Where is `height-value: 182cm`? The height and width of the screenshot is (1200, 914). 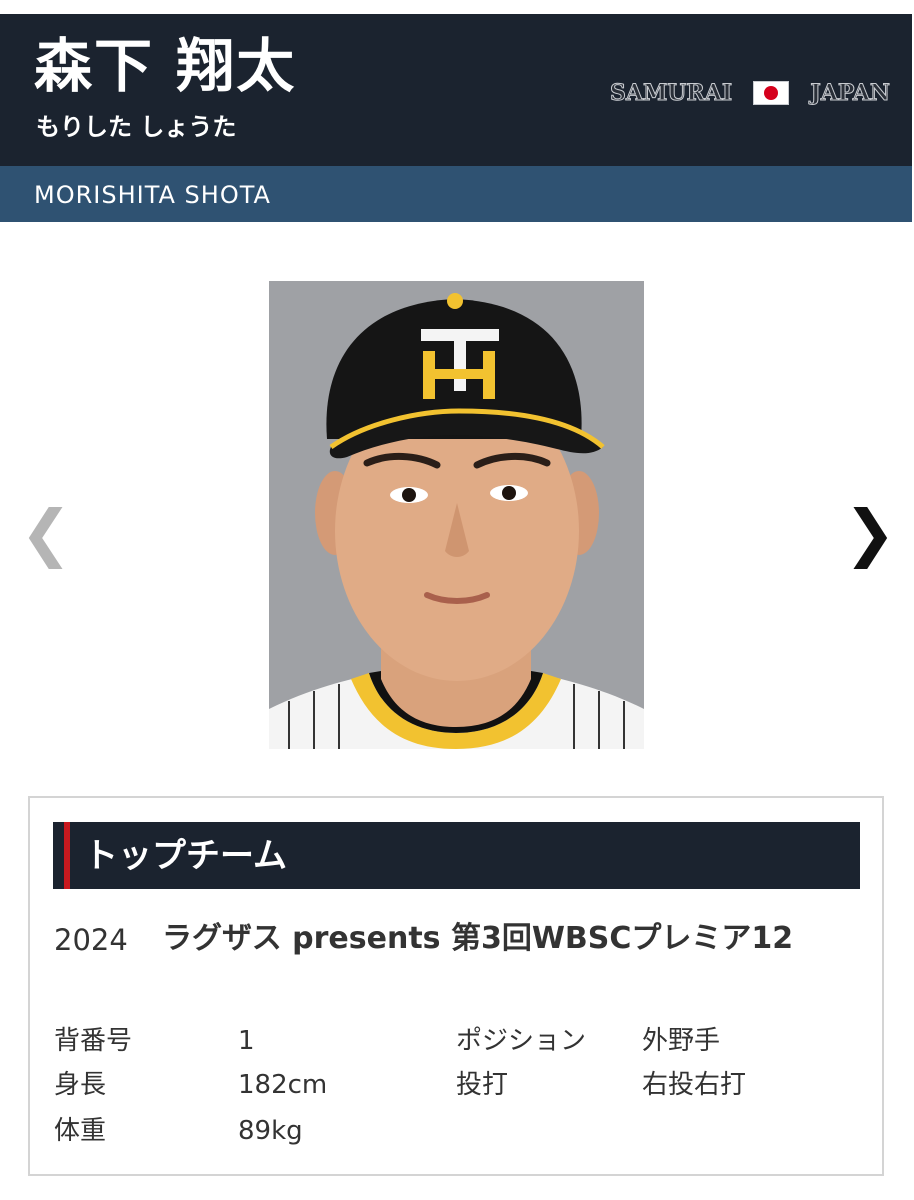 height-value: 182cm is located at coordinates (283, 1085).